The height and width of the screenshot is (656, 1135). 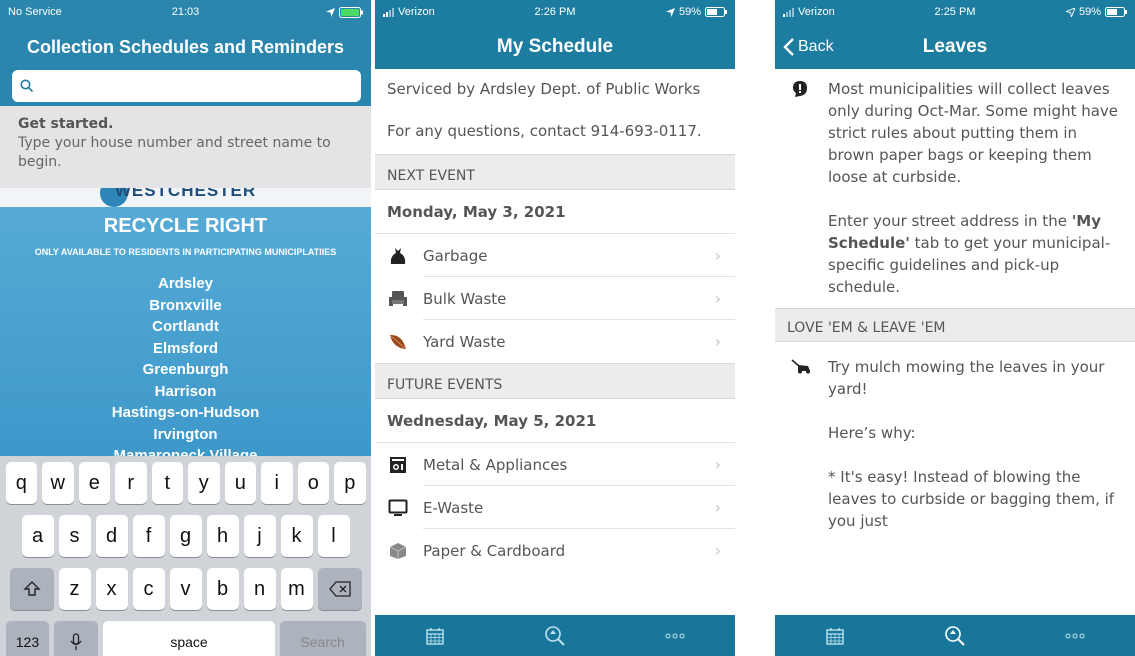 I want to click on key: s, so click(x=74, y=536).